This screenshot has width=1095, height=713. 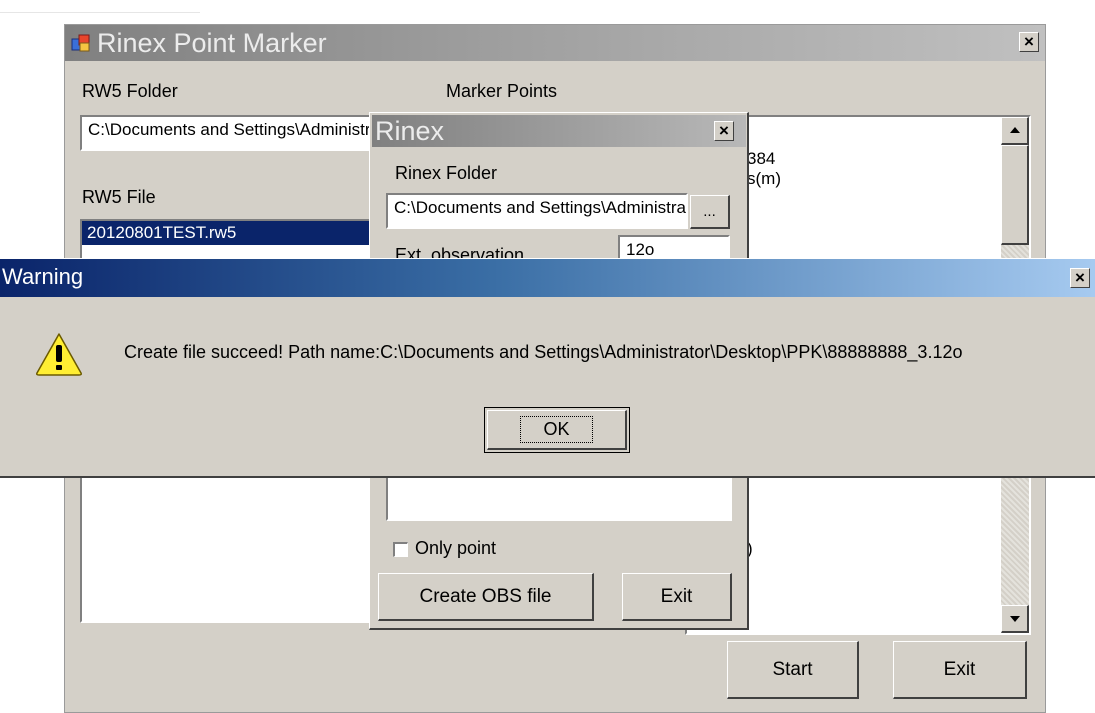 What do you see at coordinates (410, 131) in the screenshot?
I see `rinex-dialog-title: Rinex` at bounding box center [410, 131].